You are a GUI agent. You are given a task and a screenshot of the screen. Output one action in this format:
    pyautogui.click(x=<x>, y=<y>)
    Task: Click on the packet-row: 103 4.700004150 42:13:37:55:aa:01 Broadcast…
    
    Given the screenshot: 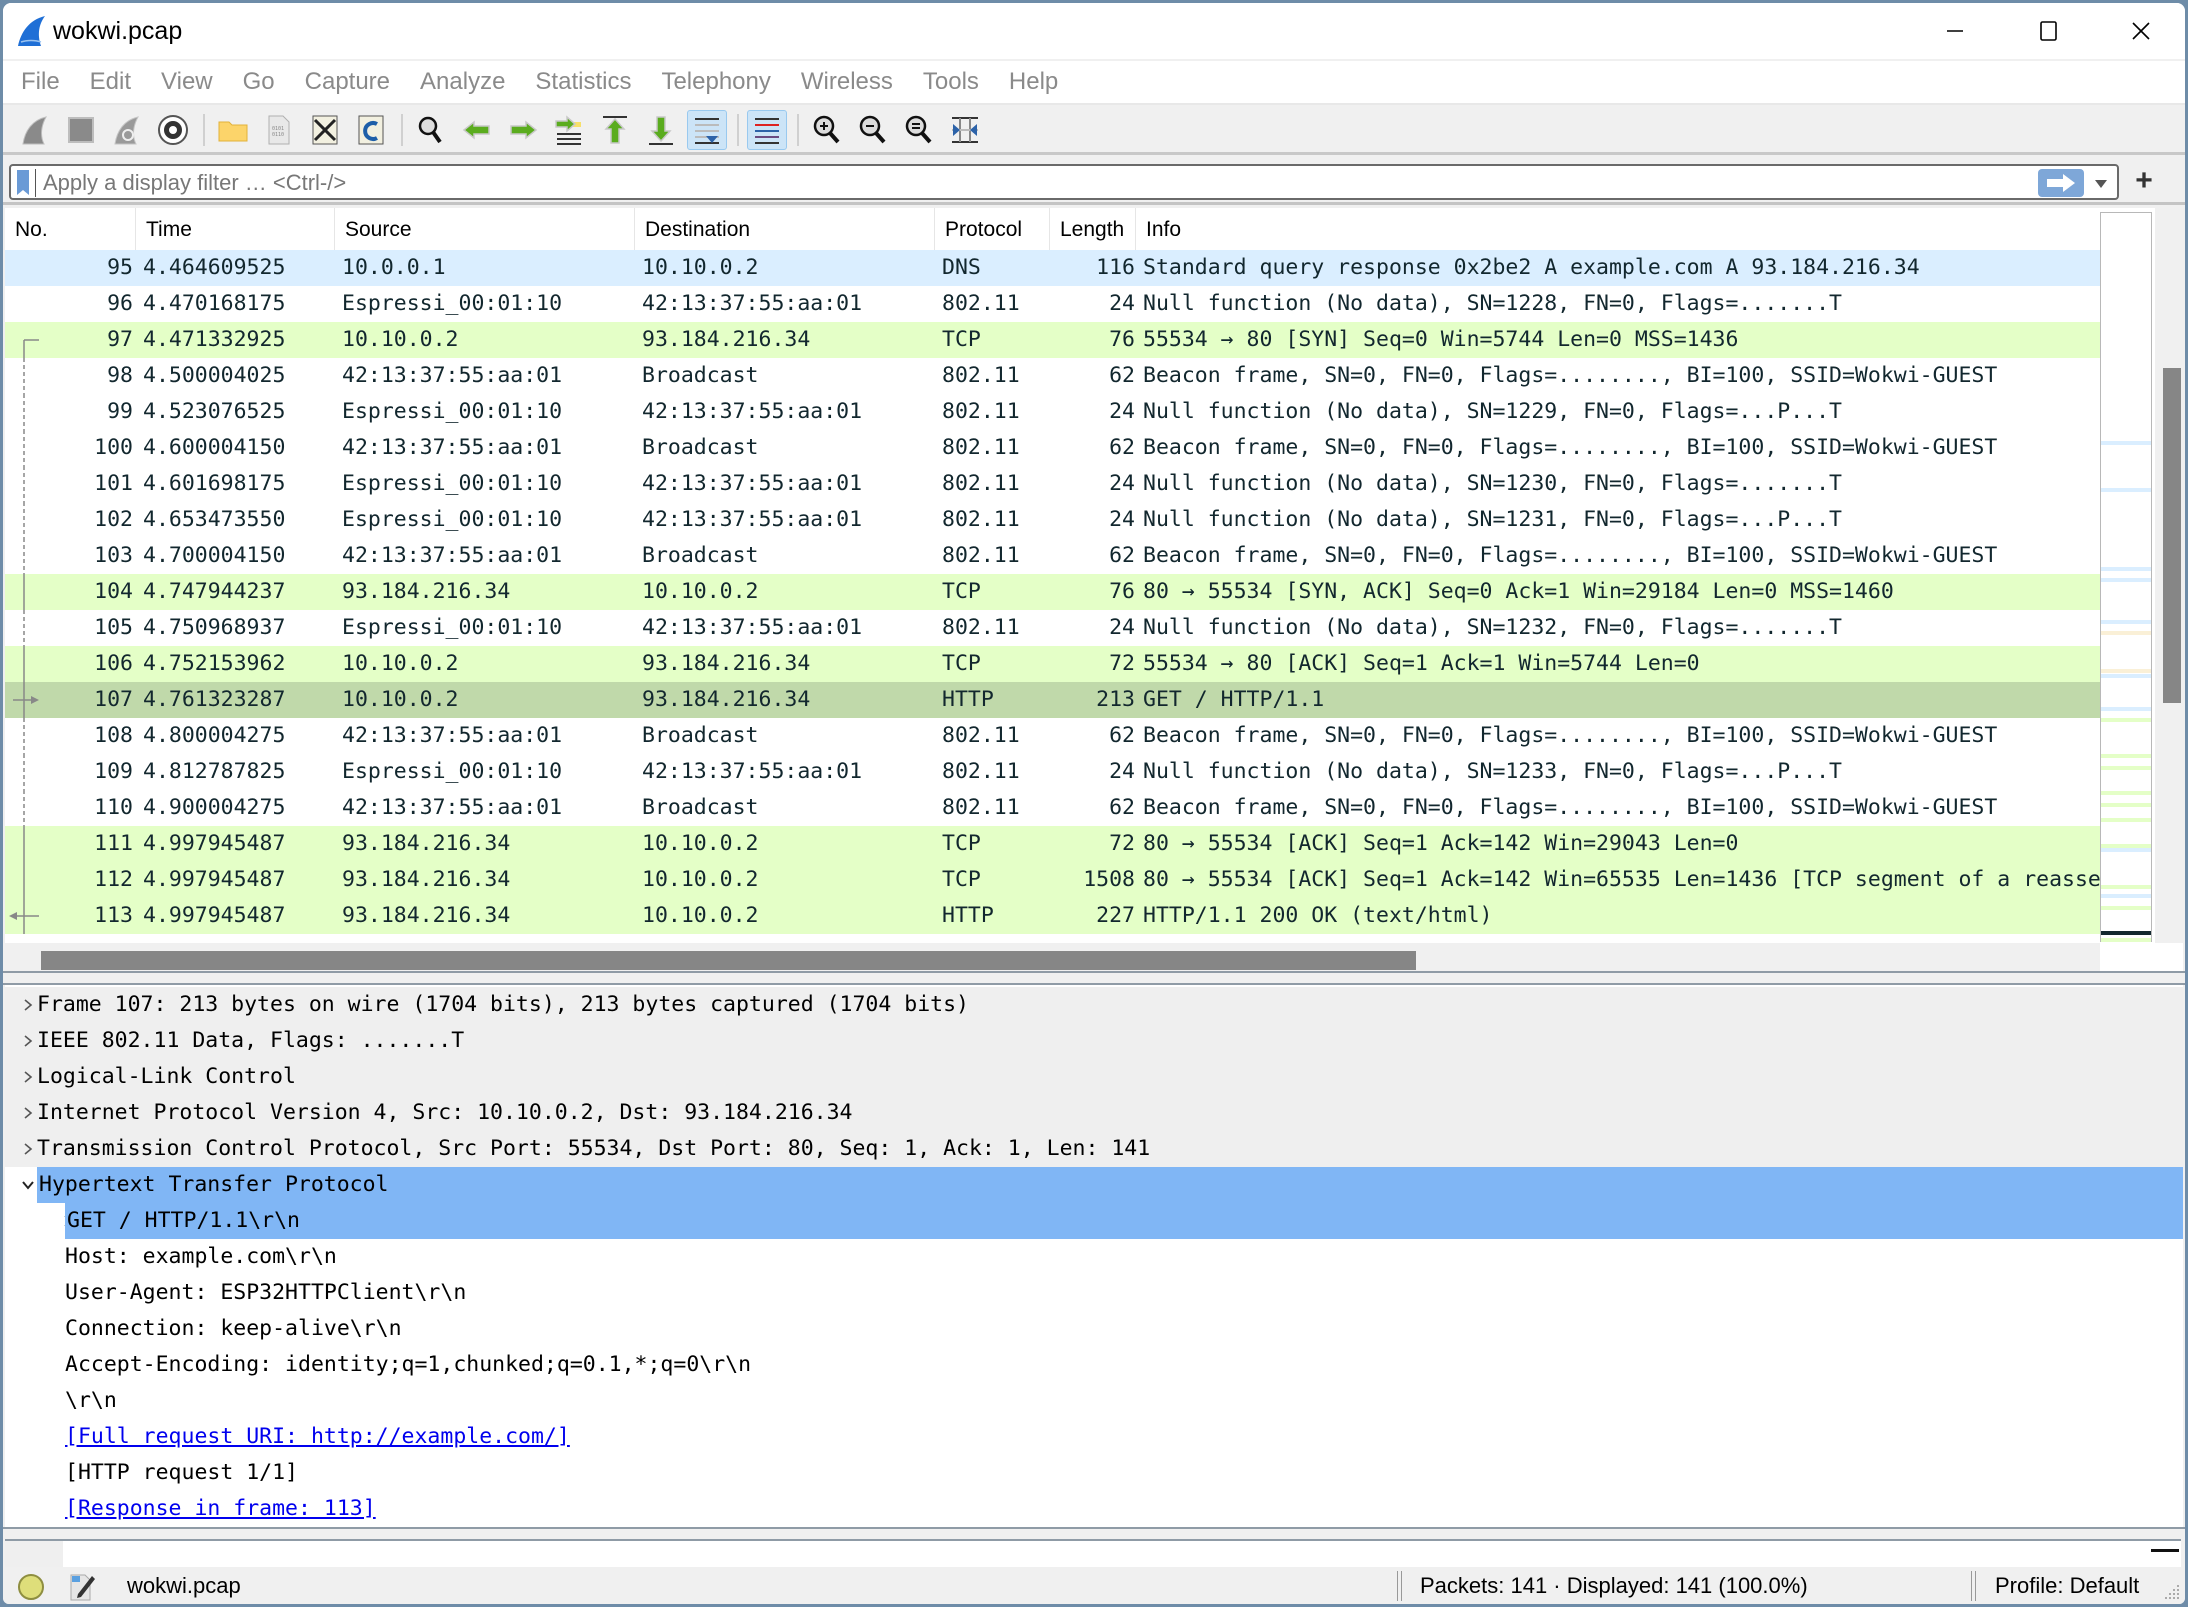 What is the action you would take?
    pyautogui.click(x=1052, y=556)
    